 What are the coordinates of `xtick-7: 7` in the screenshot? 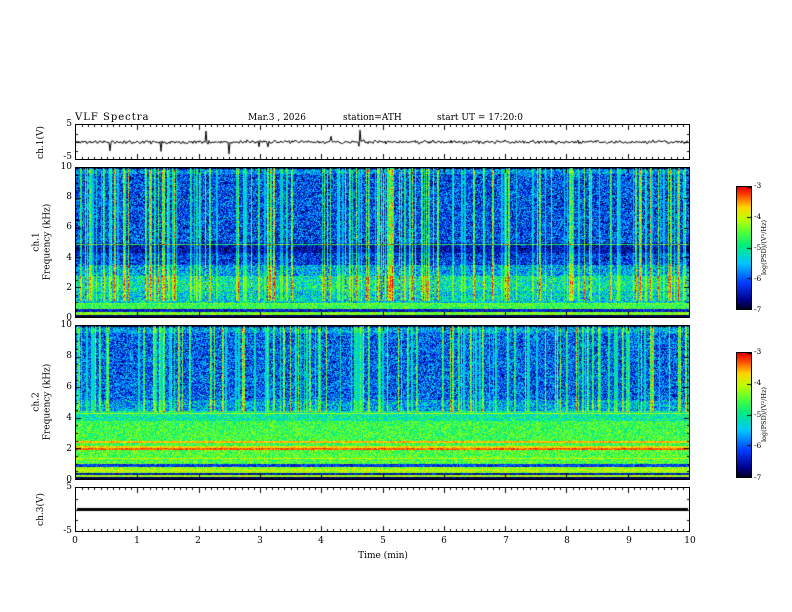 It's located at (506, 541).